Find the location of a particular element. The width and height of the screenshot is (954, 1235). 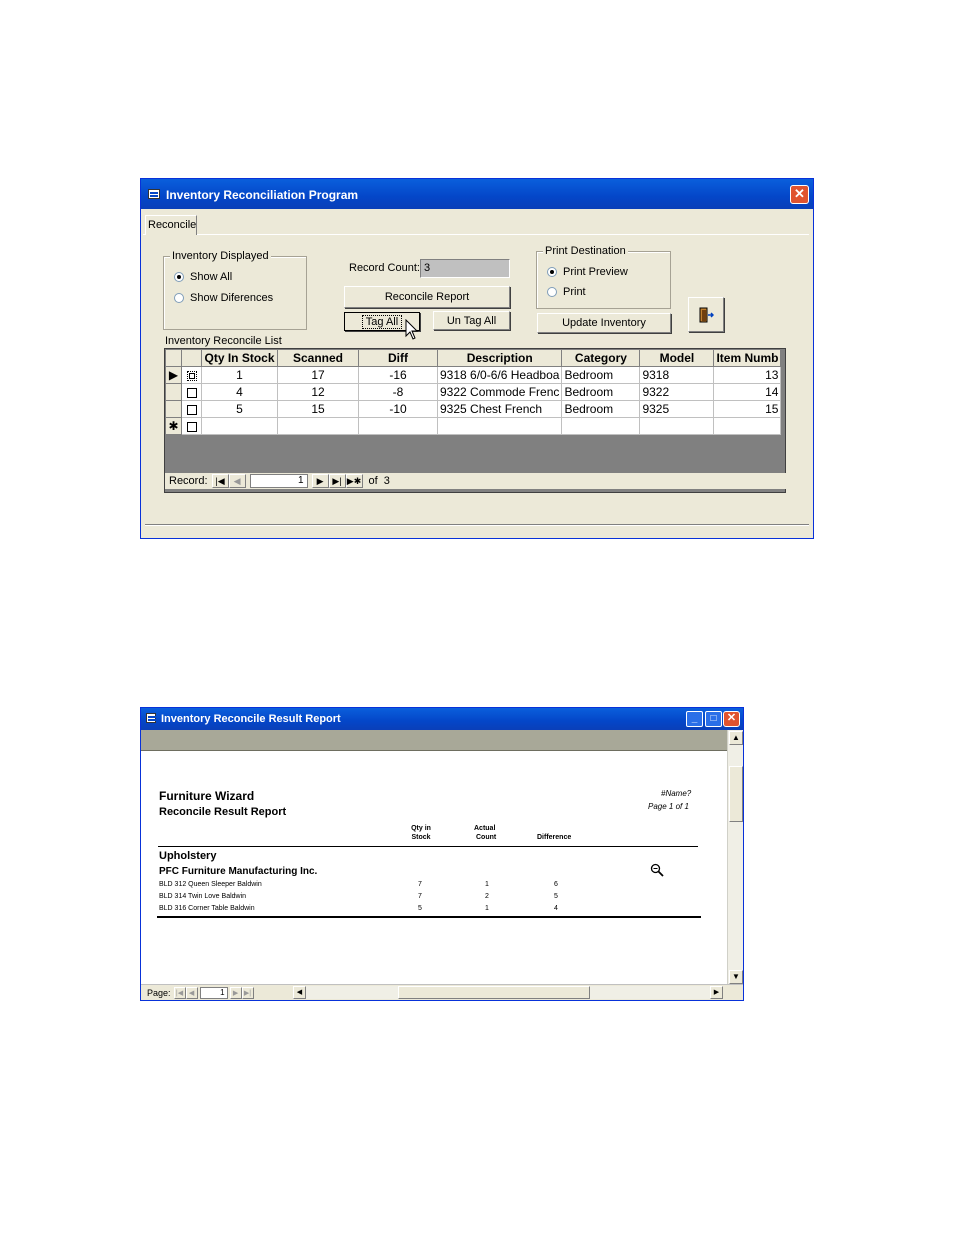

last-record-button: ▶| is located at coordinates (337, 481).